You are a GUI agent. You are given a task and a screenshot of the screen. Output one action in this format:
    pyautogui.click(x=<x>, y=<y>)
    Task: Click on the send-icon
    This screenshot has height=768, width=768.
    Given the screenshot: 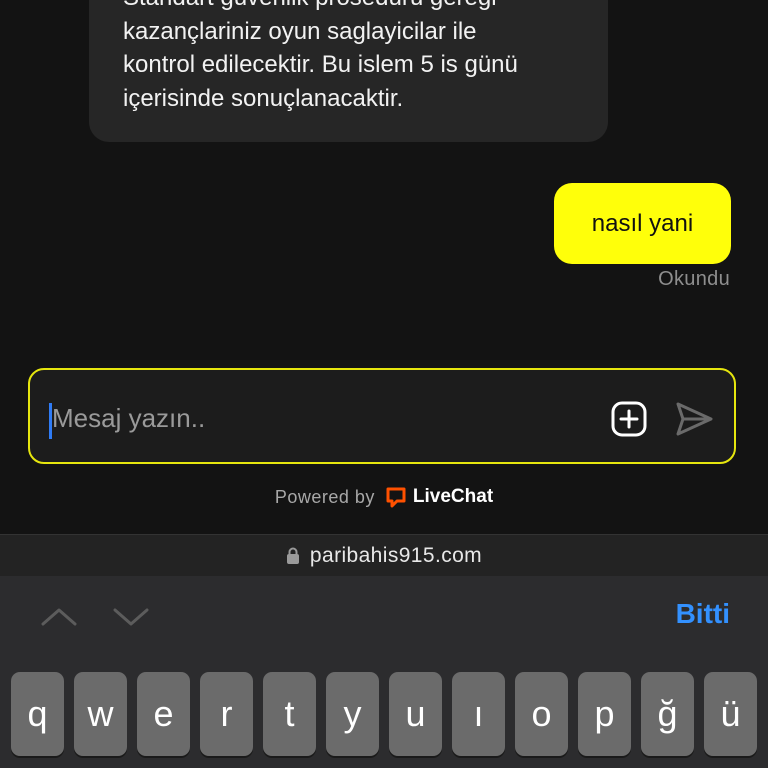 What is the action you would take?
    pyautogui.click(x=694, y=419)
    